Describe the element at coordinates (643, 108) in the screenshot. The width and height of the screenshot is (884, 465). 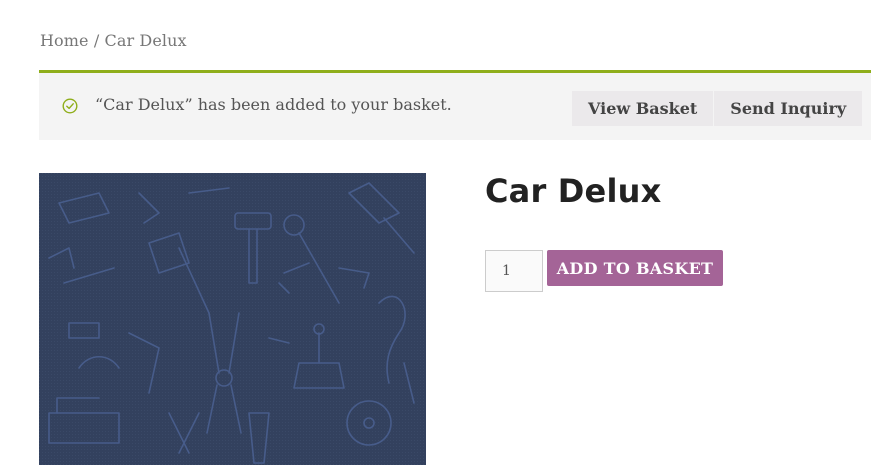
I see `view-basket-button: View Basket` at that location.